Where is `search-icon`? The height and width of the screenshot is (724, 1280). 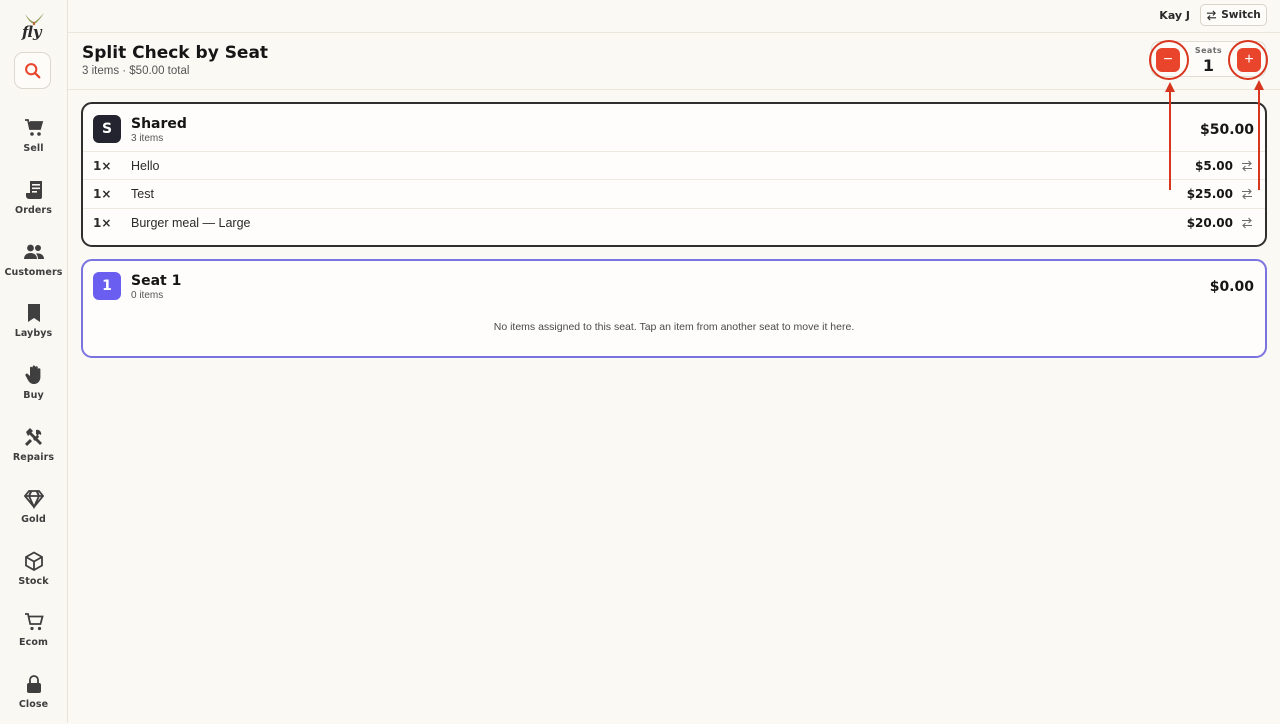
search-icon is located at coordinates (33, 71).